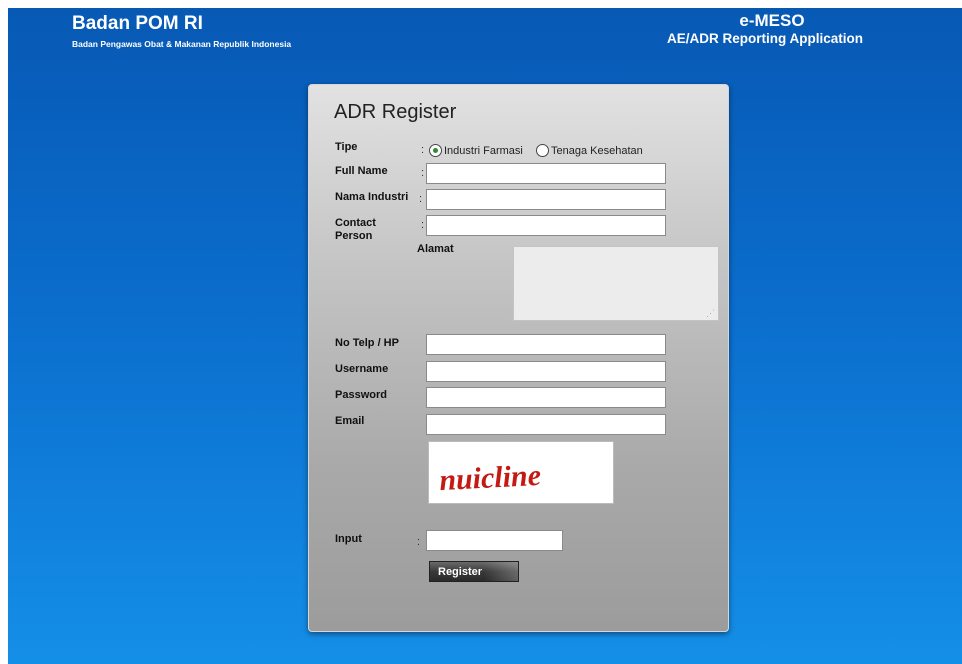 This screenshot has width=962, height=664. I want to click on captcha-graphic: nuicline, so click(489, 478).